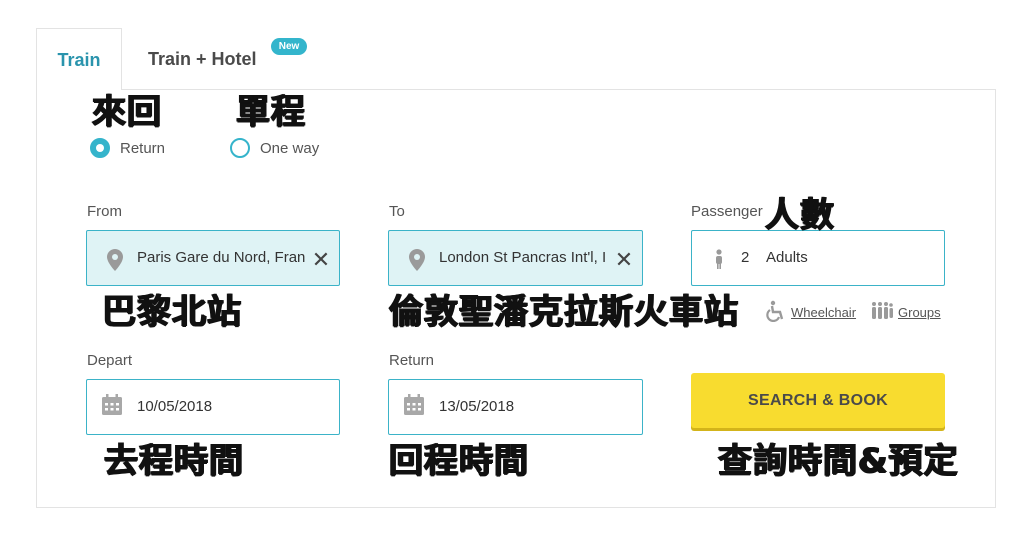  Describe the element at coordinates (412, 360) in the screenshot. I see `return-date-label: Return` at that location.